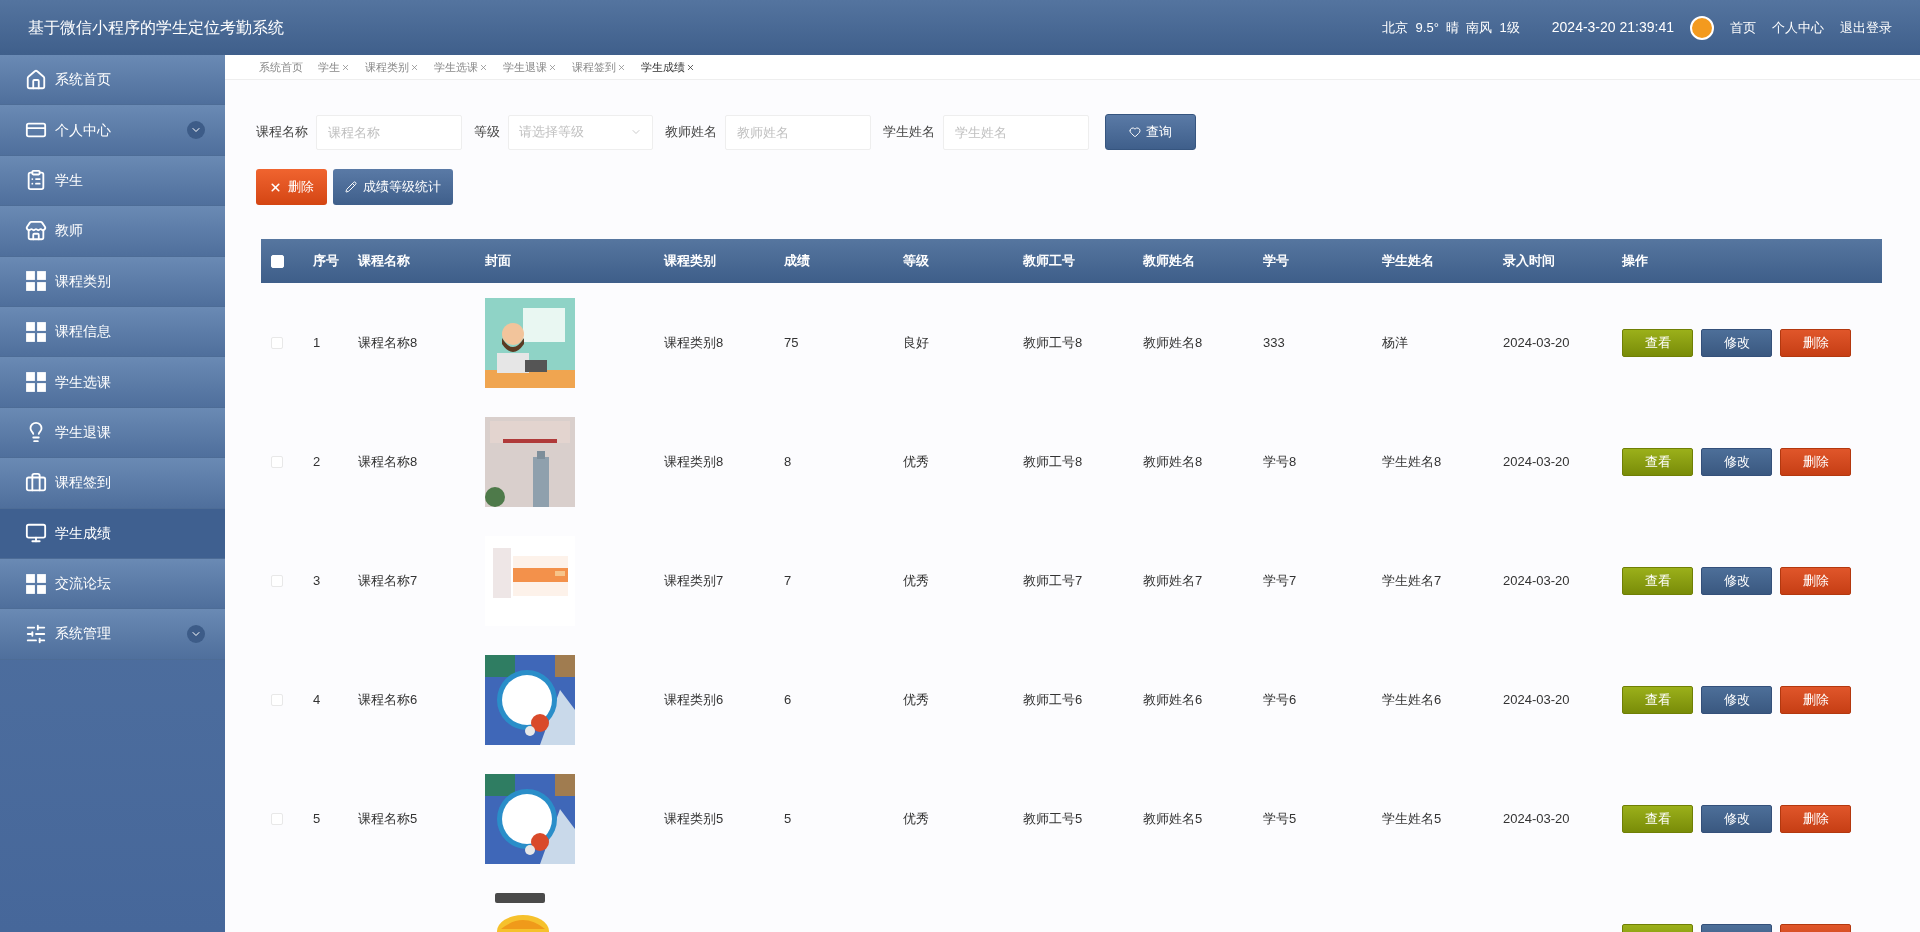 The image size is (1920, 932). I want to click on table-cell-text: 杨洋, so click(1395, 342).